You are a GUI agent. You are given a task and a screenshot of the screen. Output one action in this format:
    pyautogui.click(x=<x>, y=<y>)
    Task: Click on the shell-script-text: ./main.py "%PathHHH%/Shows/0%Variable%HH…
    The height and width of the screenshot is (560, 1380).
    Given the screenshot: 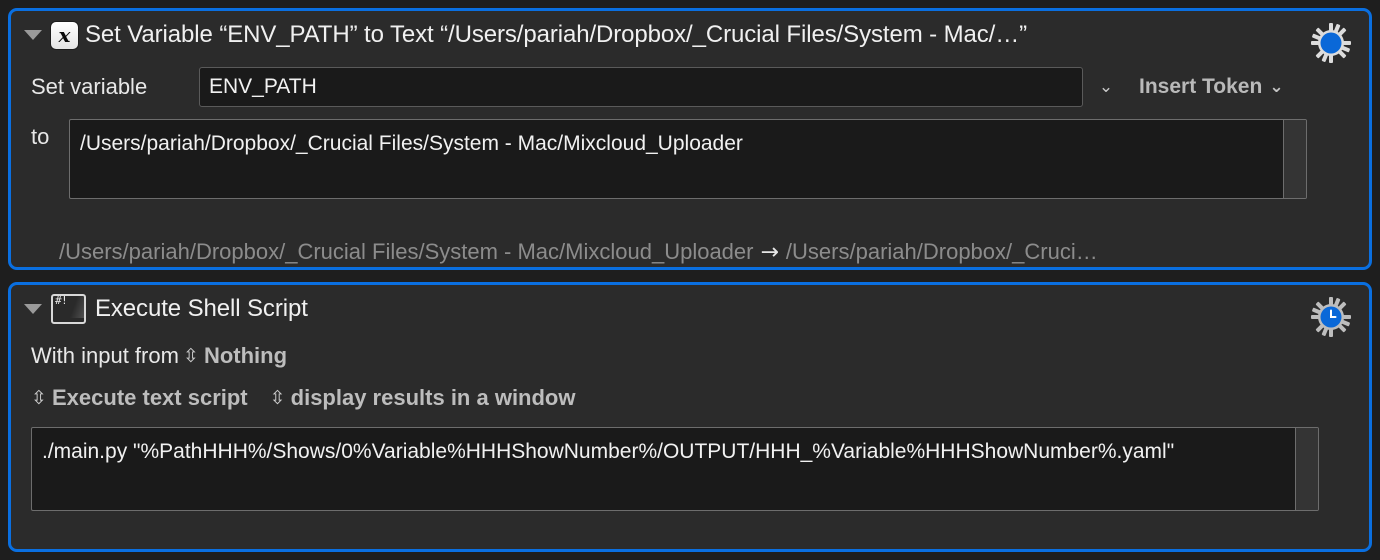 What is the action you would take?
    pyautogui.click(x=608, y=451)
    